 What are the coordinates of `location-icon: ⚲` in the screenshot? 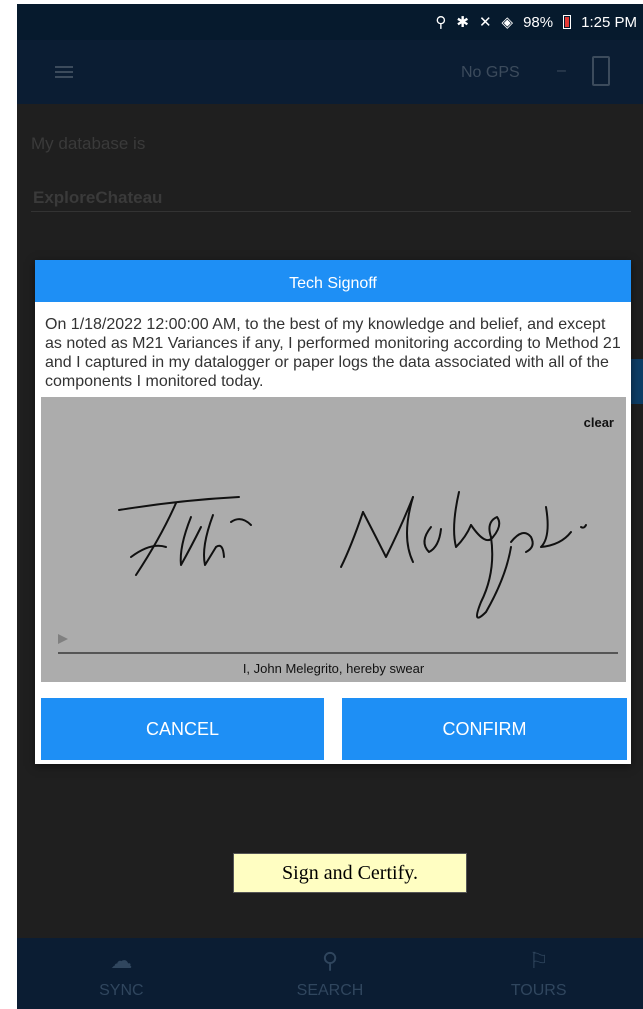 It's located at (441, 22).